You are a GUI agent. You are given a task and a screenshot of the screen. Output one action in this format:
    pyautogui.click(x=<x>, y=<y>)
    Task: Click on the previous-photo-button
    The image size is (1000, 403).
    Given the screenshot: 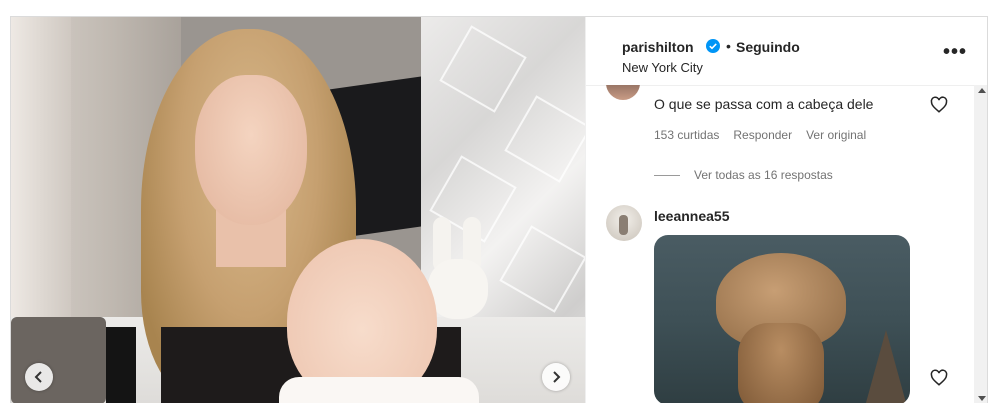 What is the action you would take?
    pyautogui.click(x=39, y=377)
    